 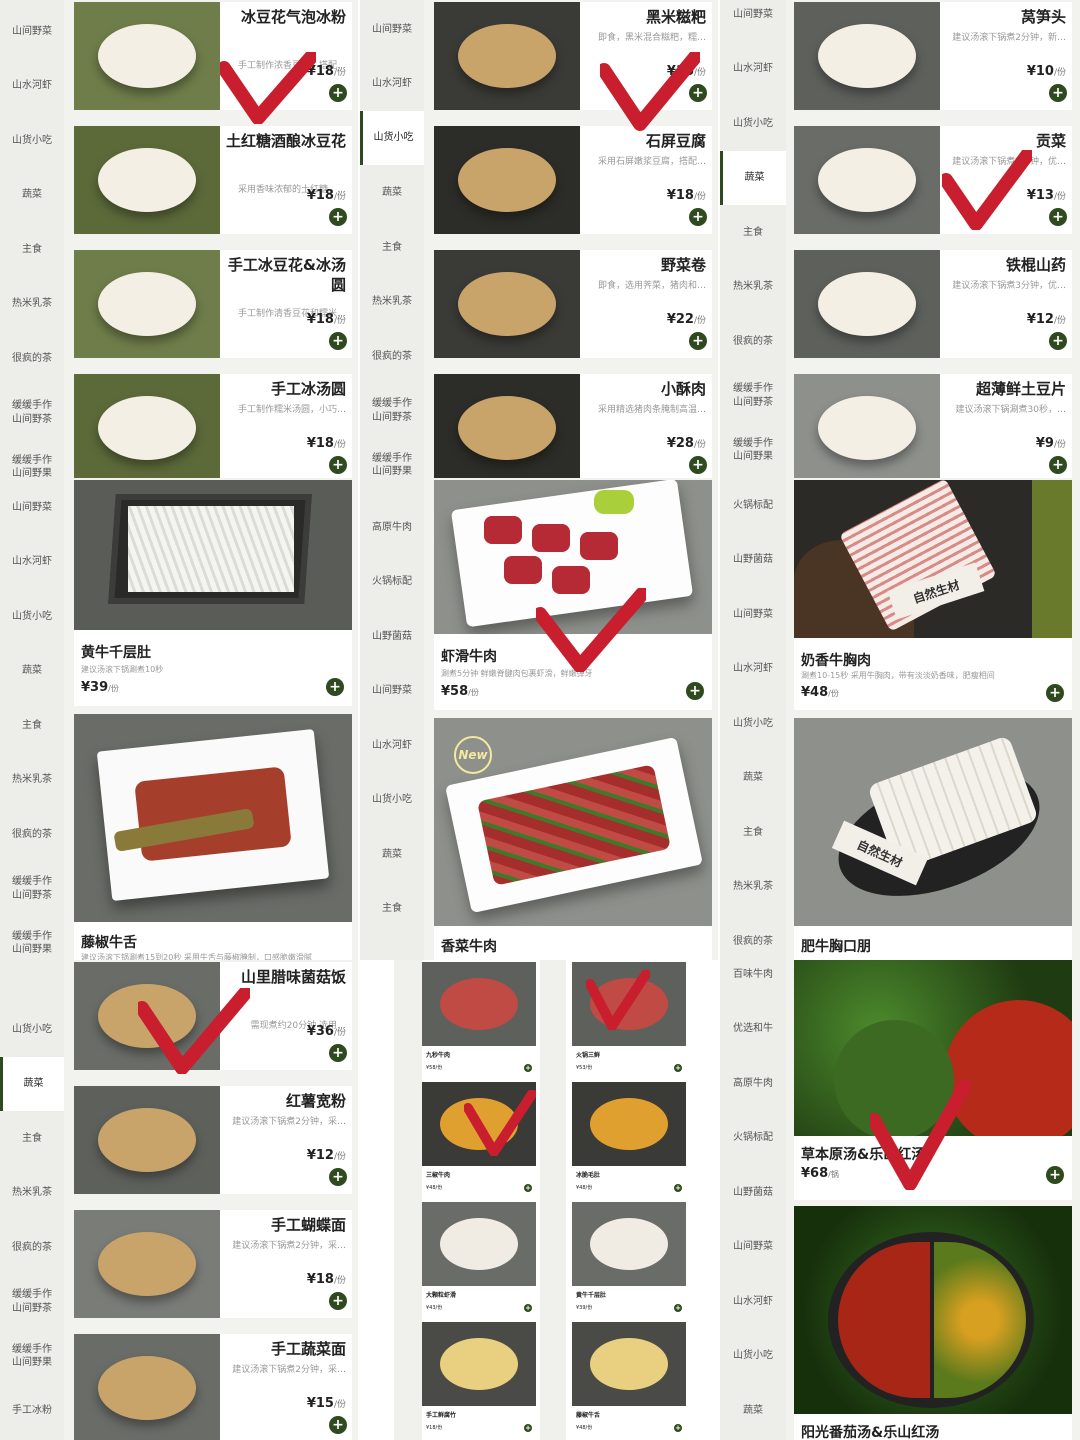 What do you see at coordinates (933, 839) in the screenshot?
I see `product-card-large: 自然生材 肥牛胸口朋` at bounding box center [933, 839].